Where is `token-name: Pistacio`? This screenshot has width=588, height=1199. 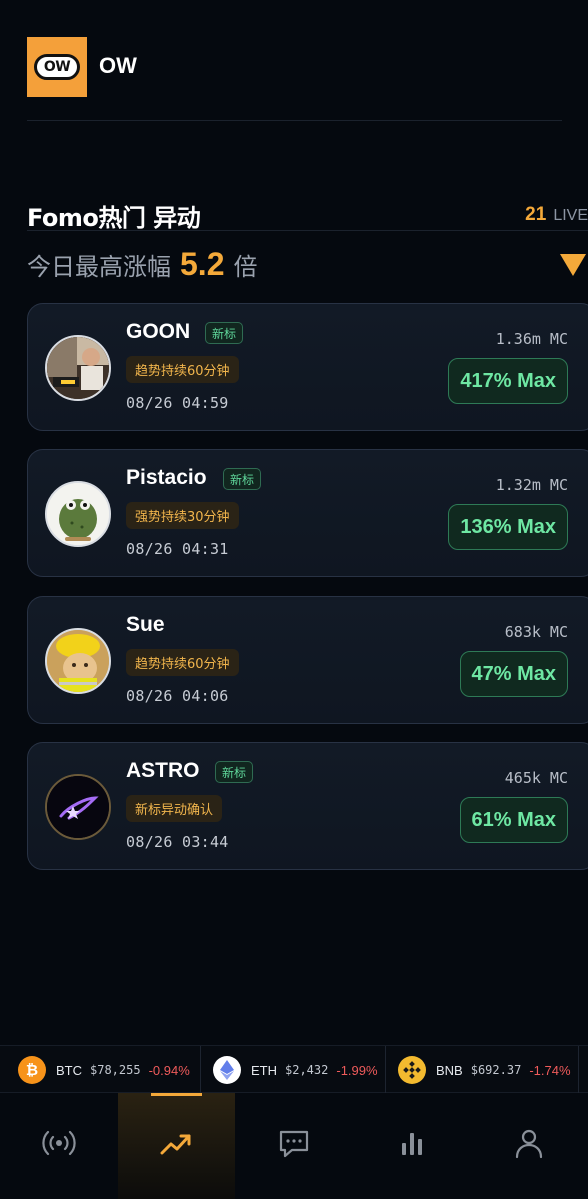 token-name: Pistacio is located at coordinates (166, 477).